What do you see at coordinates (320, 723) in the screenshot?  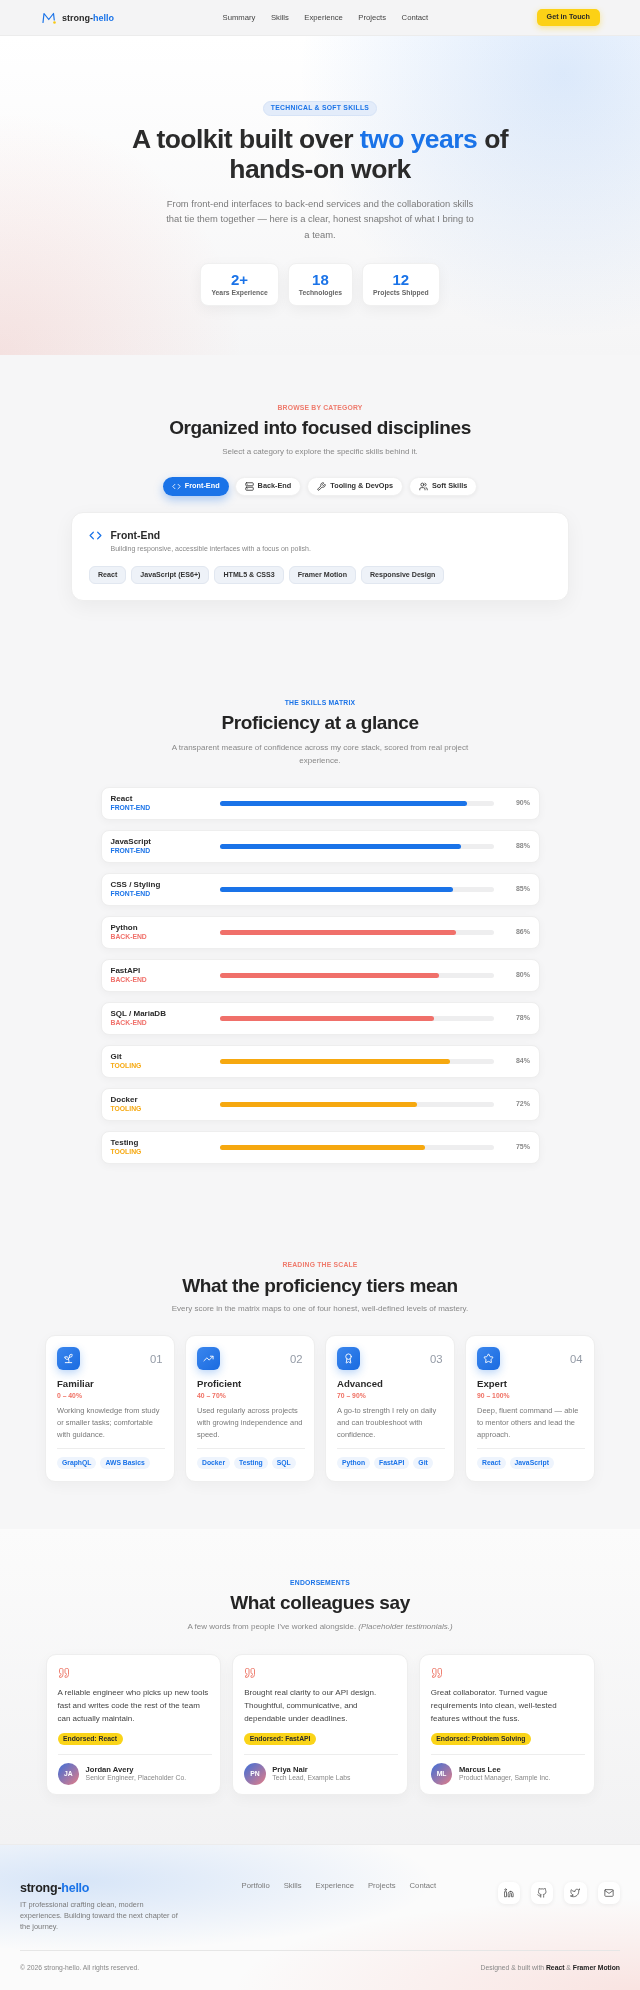 I see `section-heading: Proficiency at a glance` at bounding box center [320, 723].